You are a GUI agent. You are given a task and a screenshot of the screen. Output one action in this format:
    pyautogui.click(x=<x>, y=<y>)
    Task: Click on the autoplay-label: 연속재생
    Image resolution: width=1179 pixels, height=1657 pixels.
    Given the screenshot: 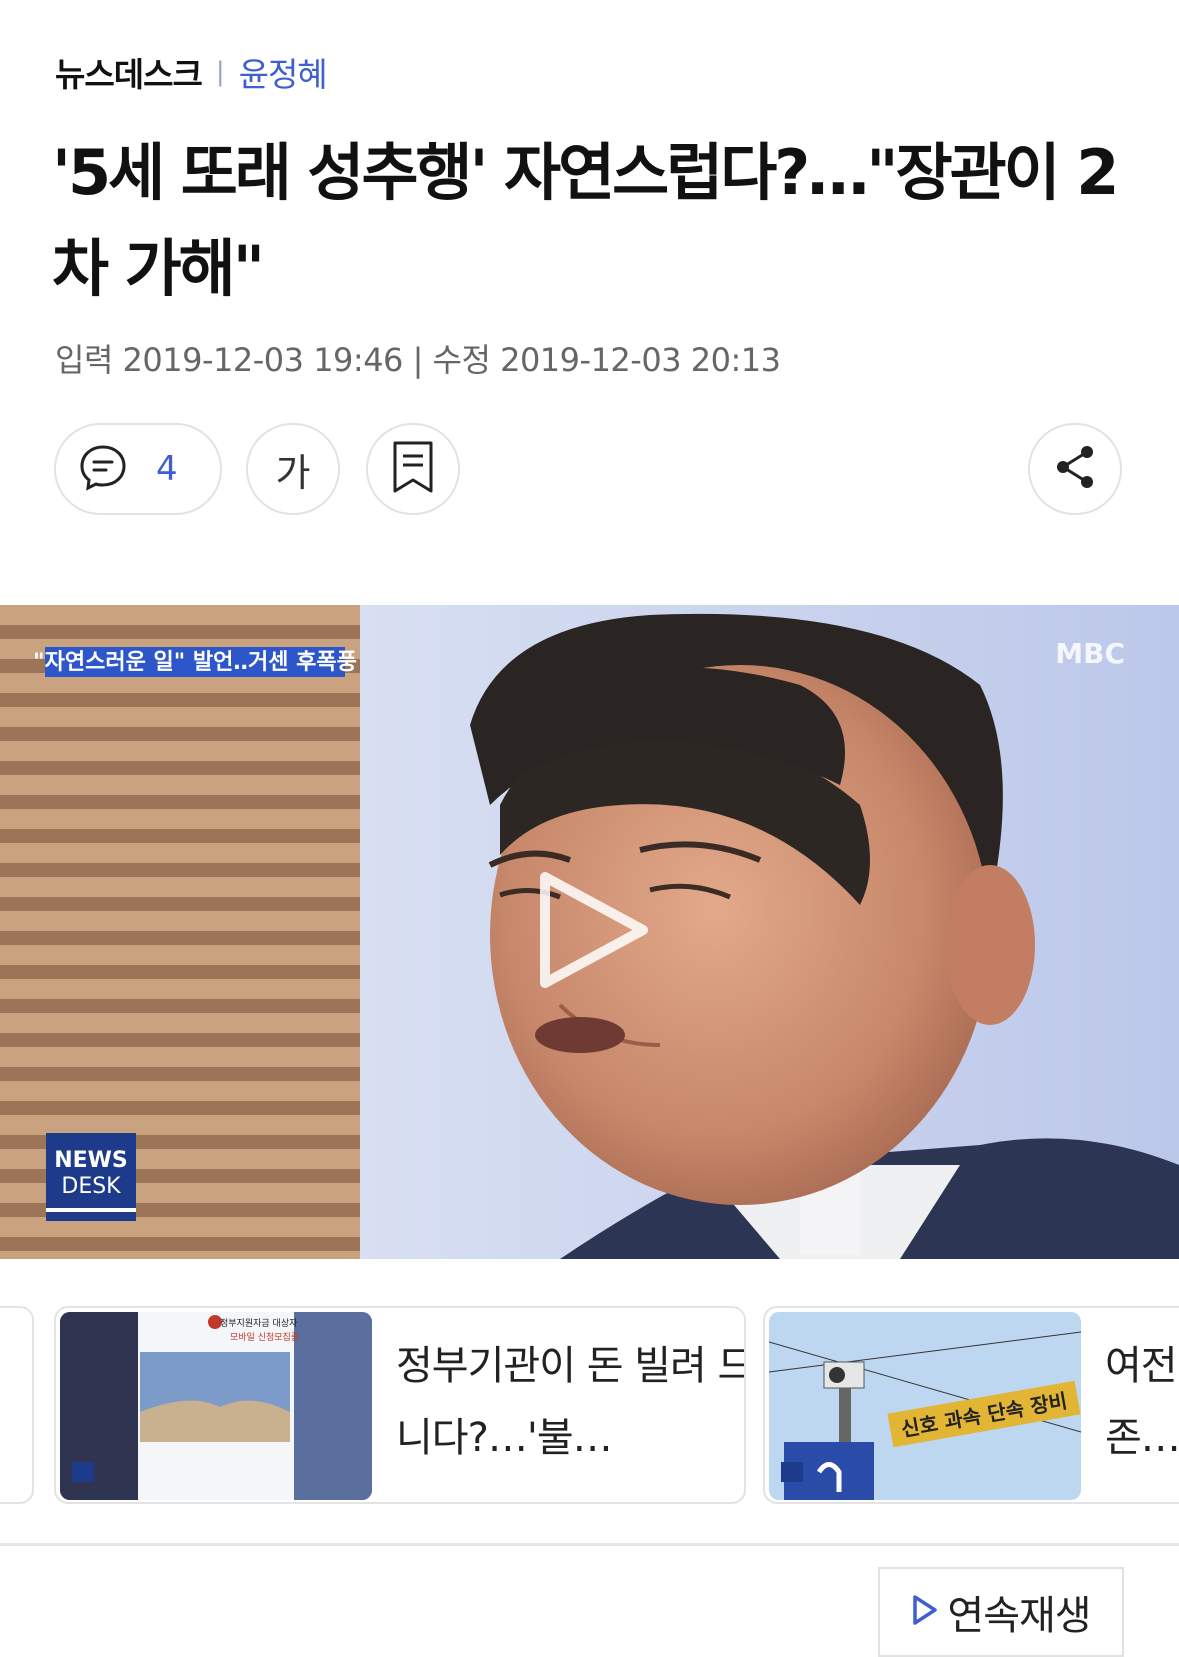 What is the action you would take?
    pyautogui.click(x=1019, y=1616)
    